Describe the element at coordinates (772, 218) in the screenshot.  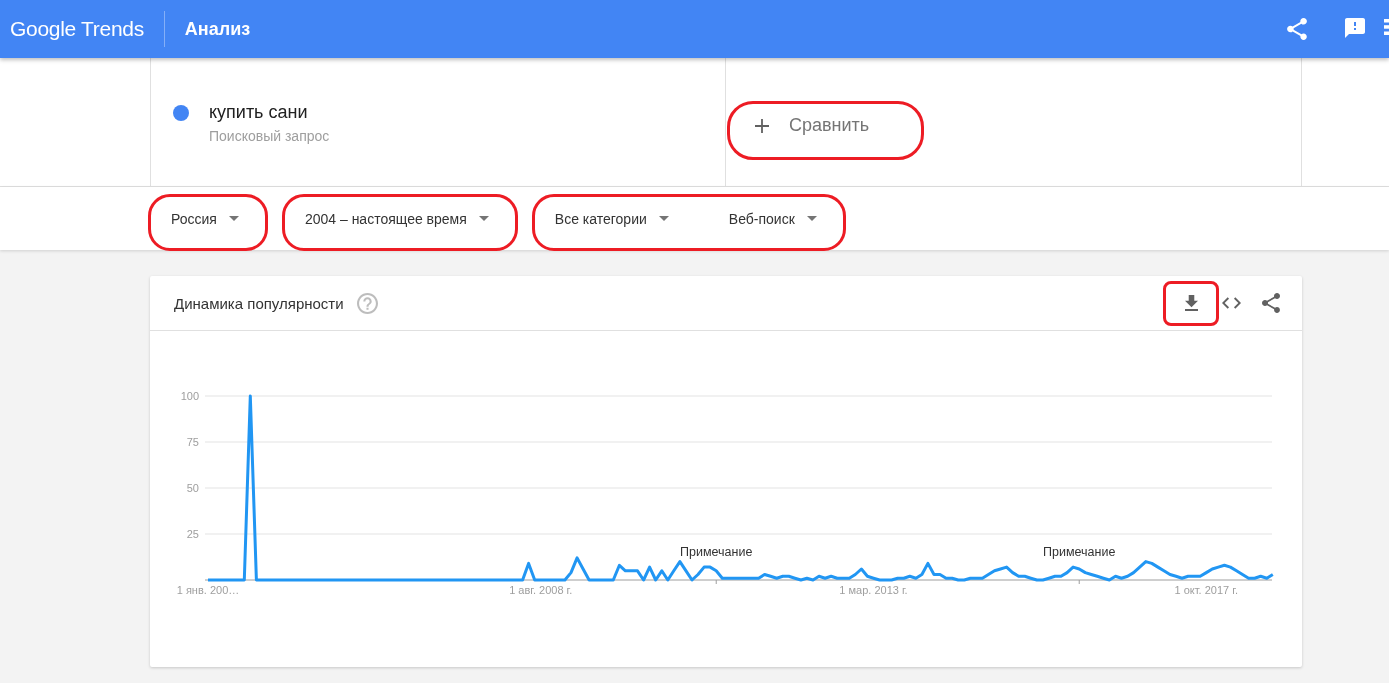
I see `filter-dropdown: Веб-поиск` at that location.